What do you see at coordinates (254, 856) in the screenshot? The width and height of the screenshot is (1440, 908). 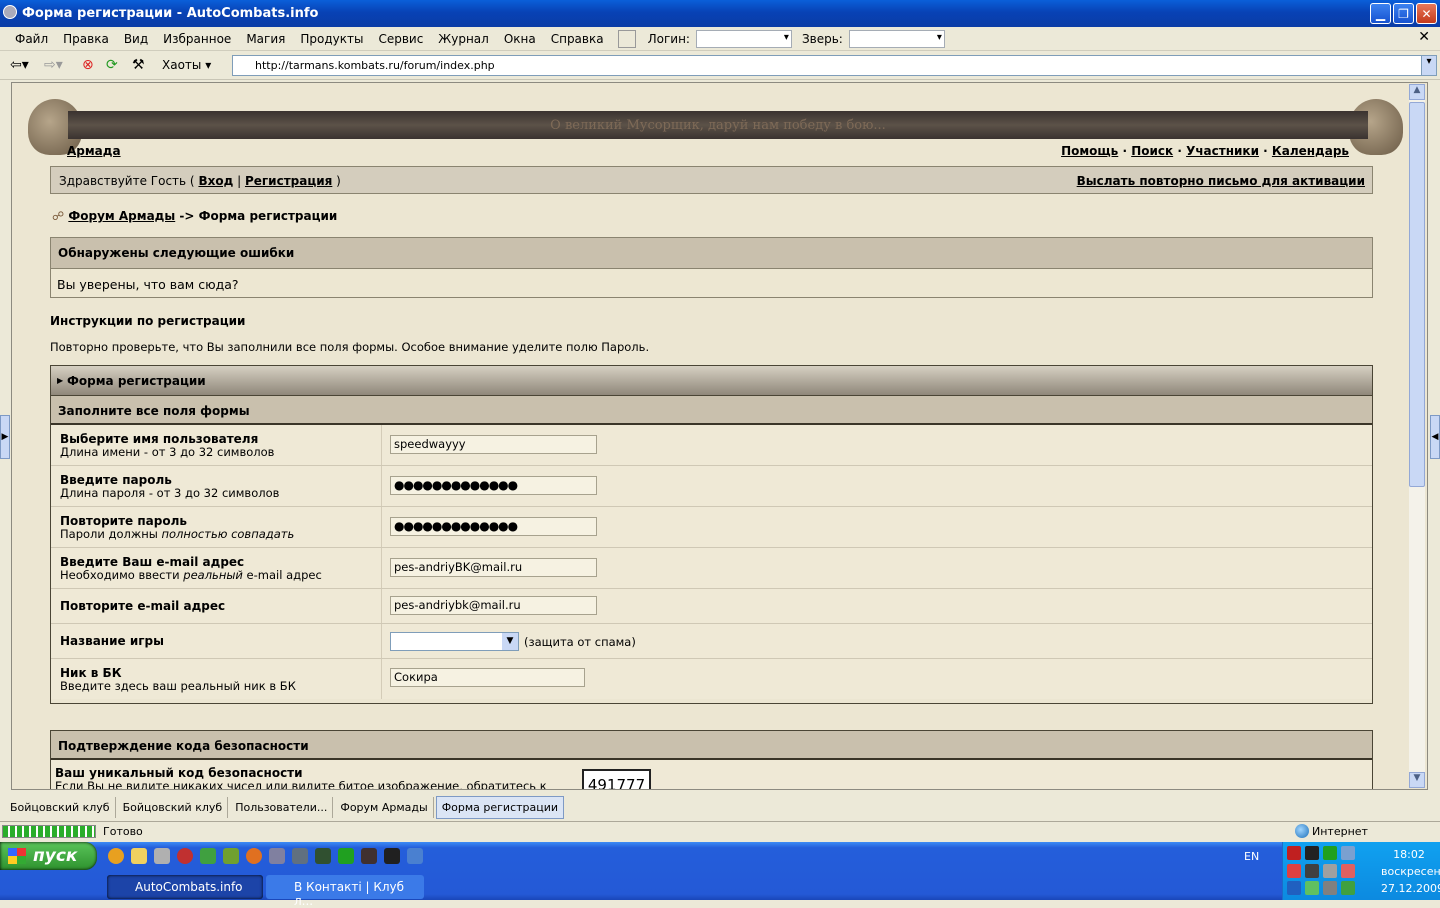 I see `quicklaunch-firefox-icon` at bounding box center [254, 856].